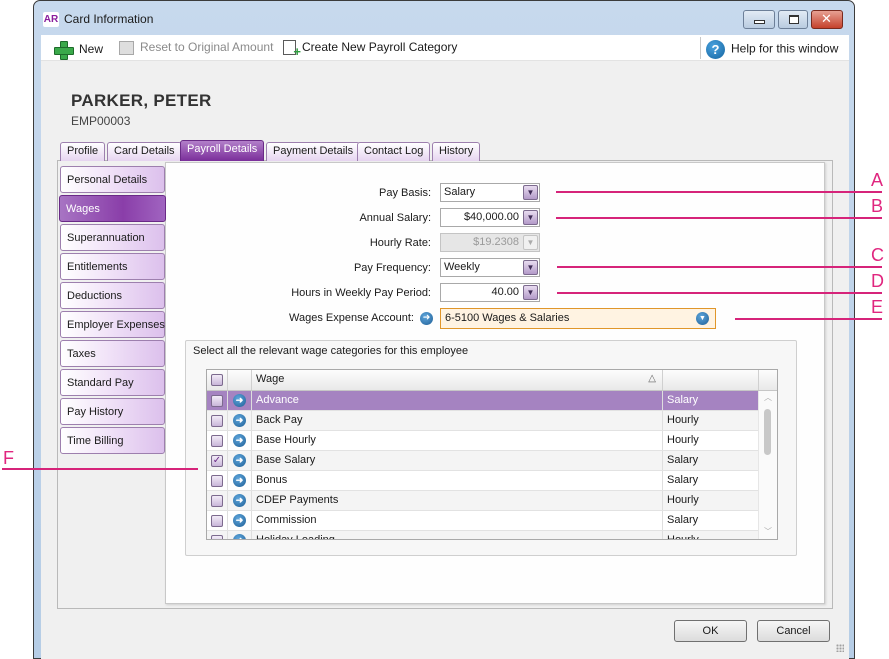  Describe the element at coordinates (483, 441) in the screenshot. I see `table-row: ➜ Base Hourly Hourly` at that location.